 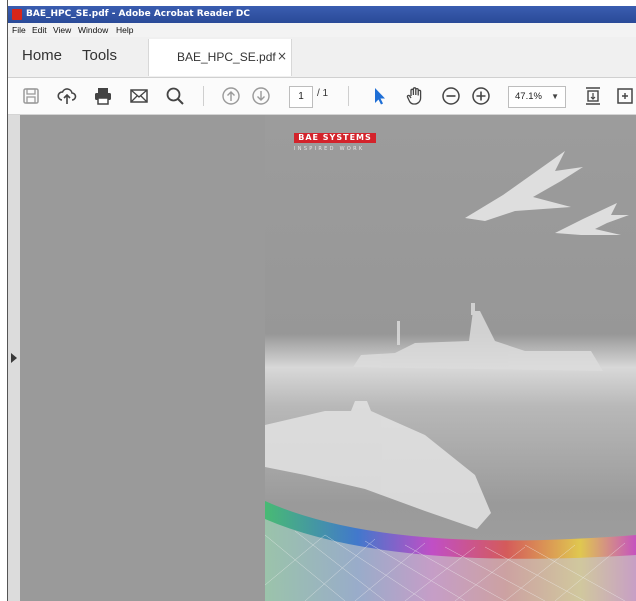 I want to click on close-tab-icon: ×, so click(x=282, y=56).